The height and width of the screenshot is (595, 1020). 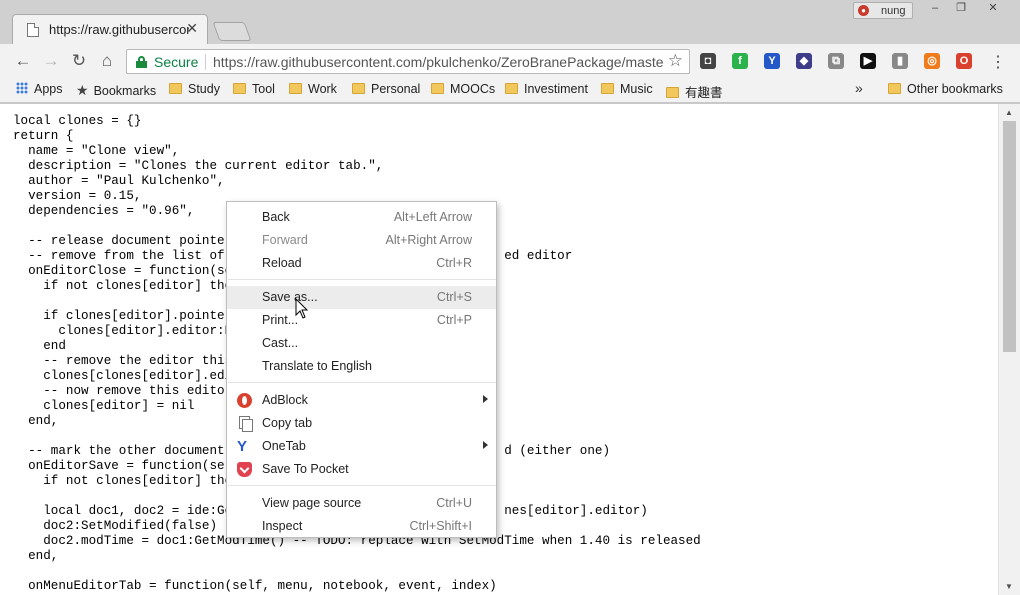 What do you see at coordinates (361, 400) in the screenshot?
I see `menu-item-adblock: AdBlock` at bounding box center [361, 400].